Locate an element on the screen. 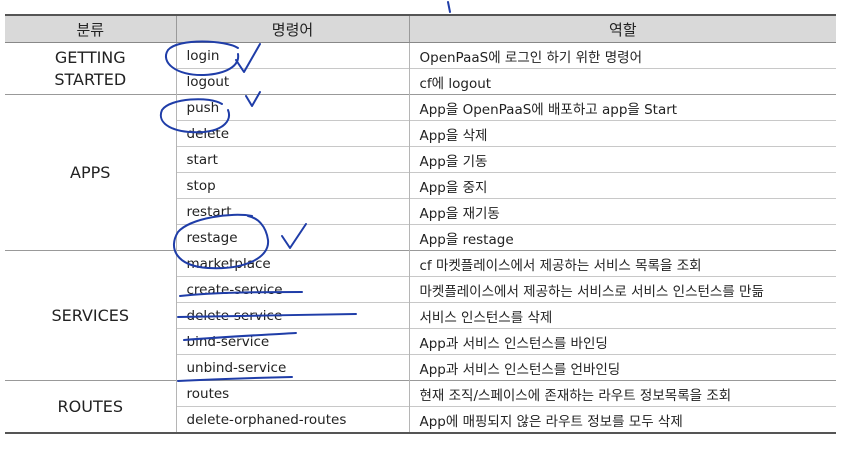  role-cell: App을 restage is located at coordinates (622, 237).